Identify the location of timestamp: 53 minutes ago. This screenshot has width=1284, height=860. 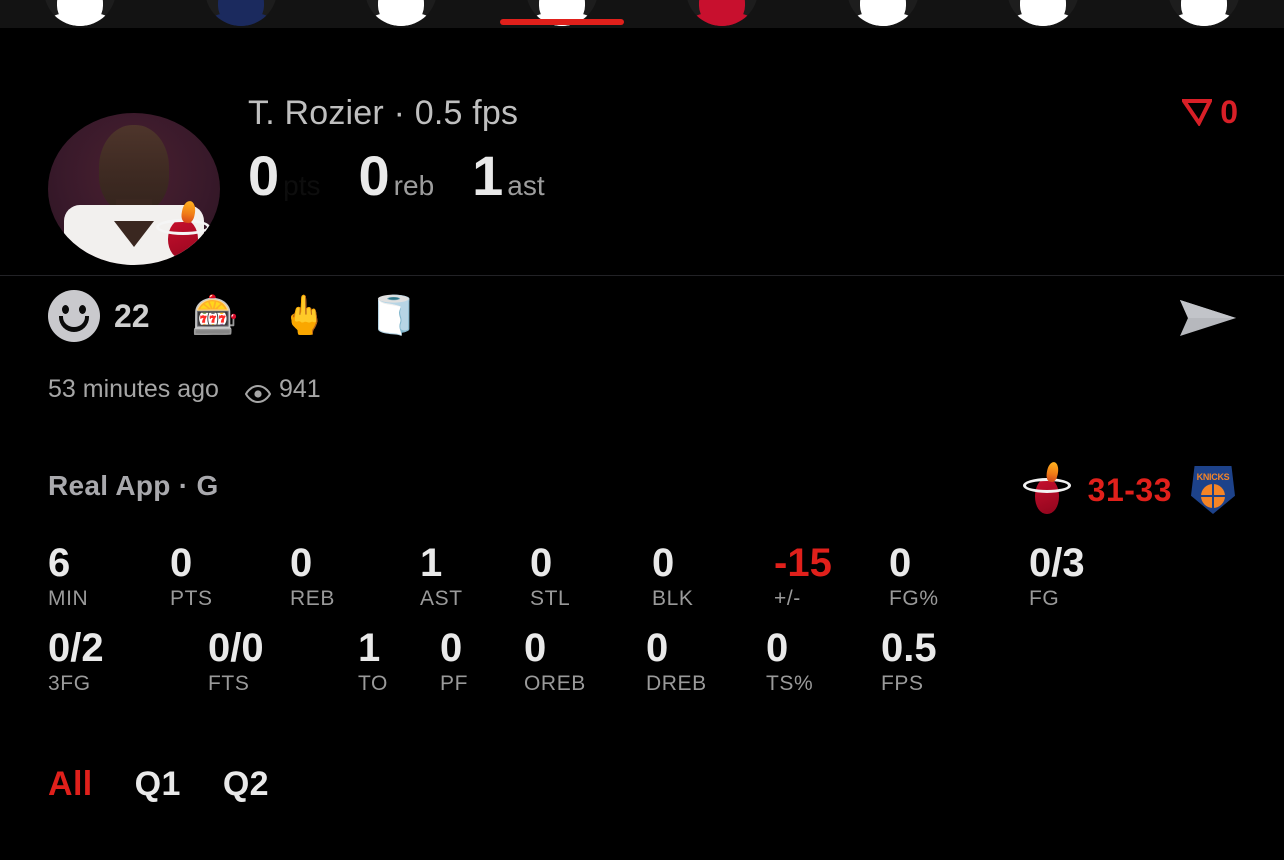
(133, 389).